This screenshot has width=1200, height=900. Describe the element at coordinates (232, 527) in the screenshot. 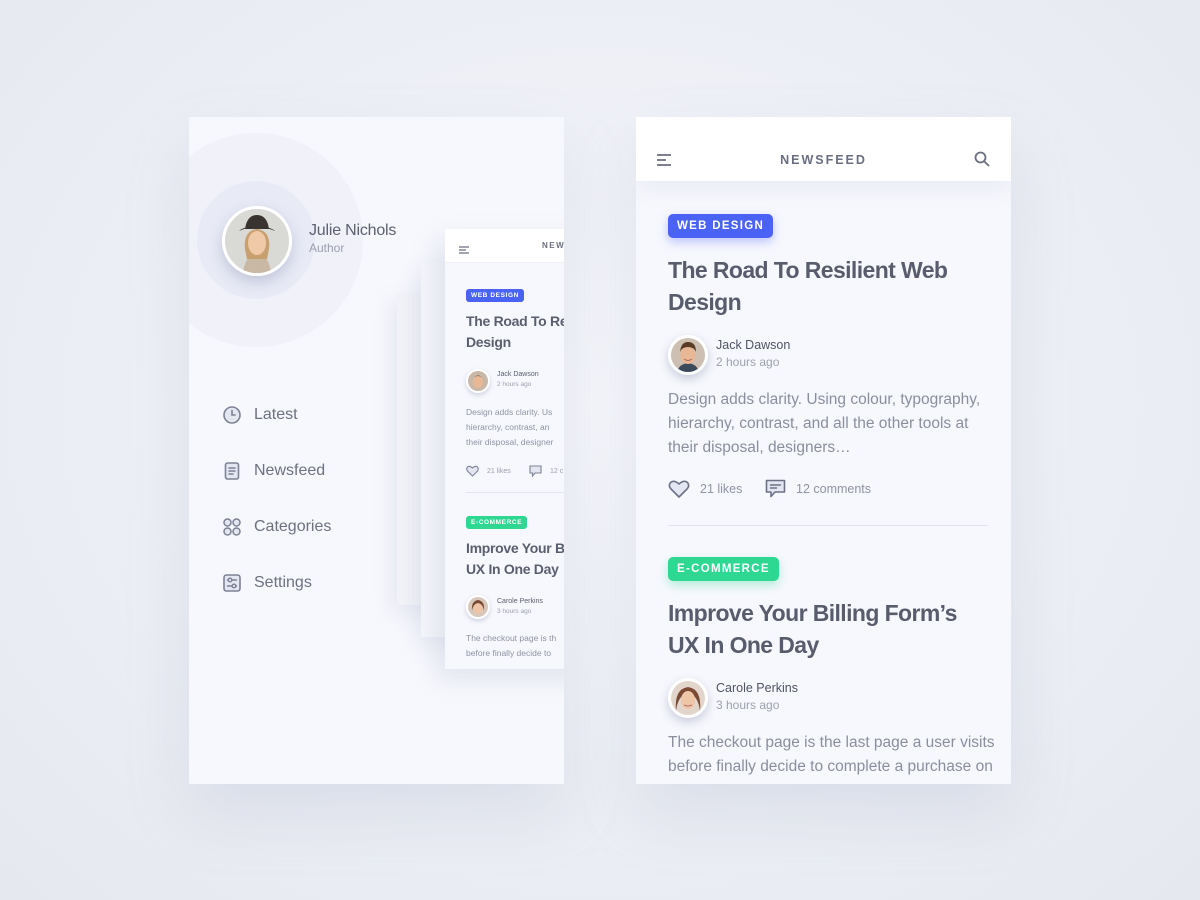

I see `grid-icon` at that location.